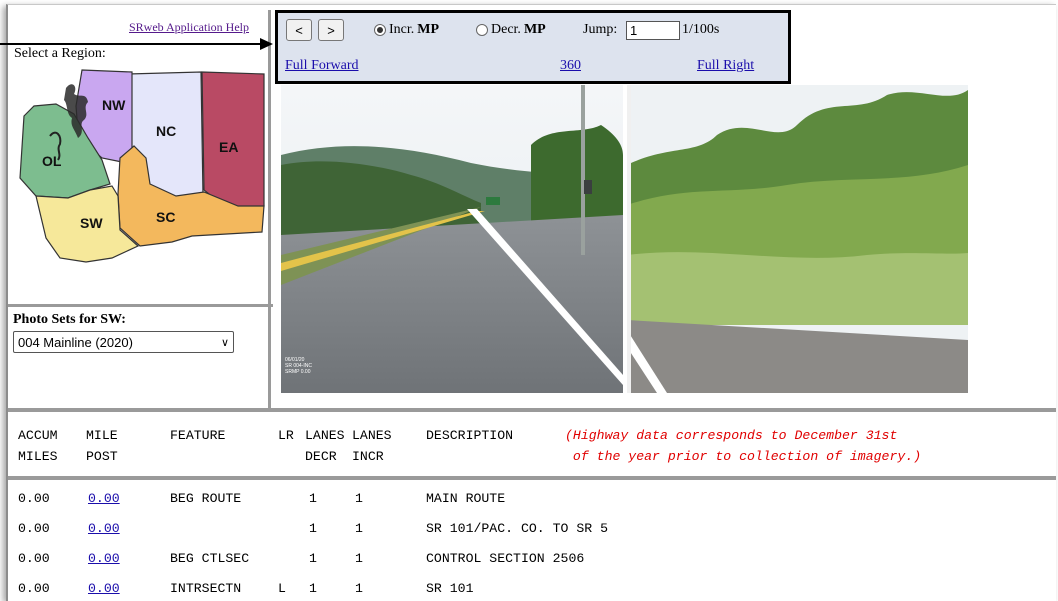  Describe the element at coordinates (206, 588) in the screenshot. I see `feature-cell: INTRSECTN` at that location.